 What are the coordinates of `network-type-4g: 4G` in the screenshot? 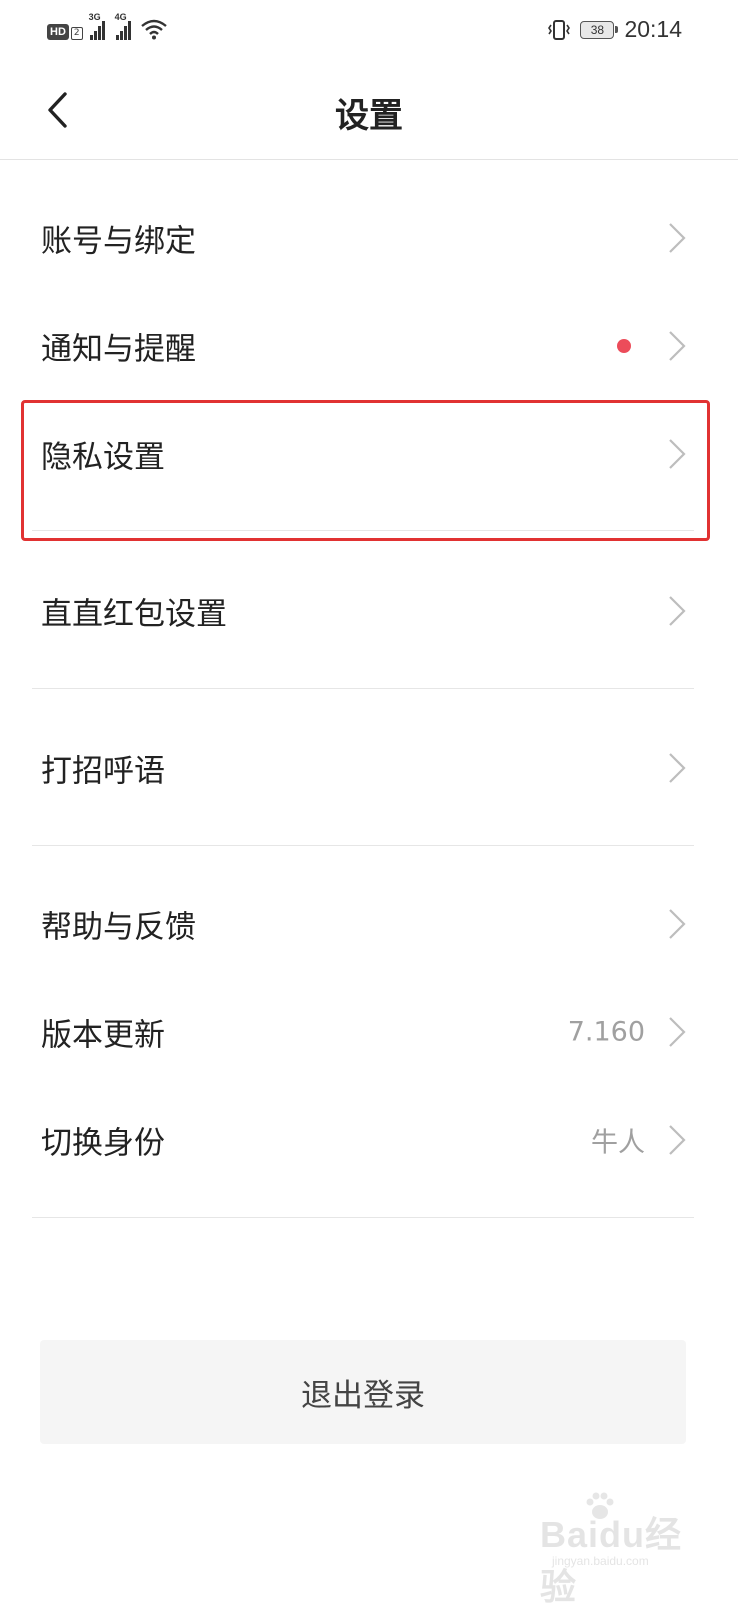 It's located at (120, 17).